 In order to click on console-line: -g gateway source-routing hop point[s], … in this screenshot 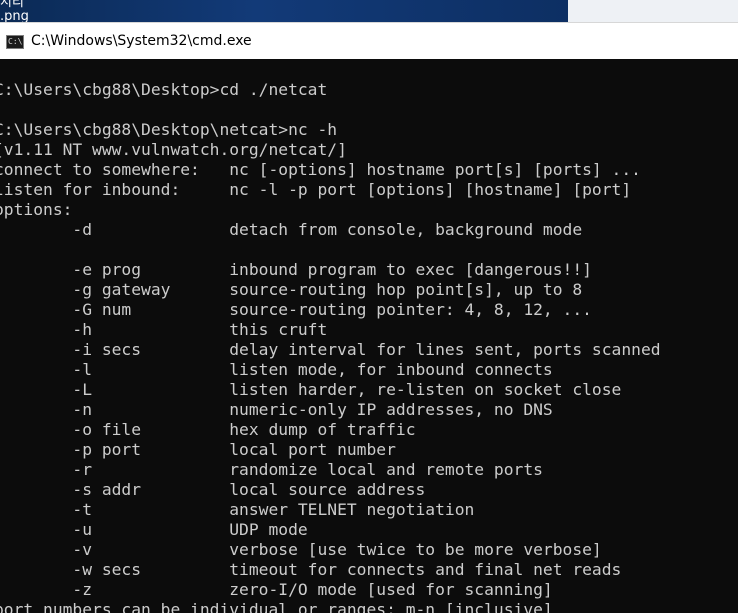, I will do `click(291, 289)`.